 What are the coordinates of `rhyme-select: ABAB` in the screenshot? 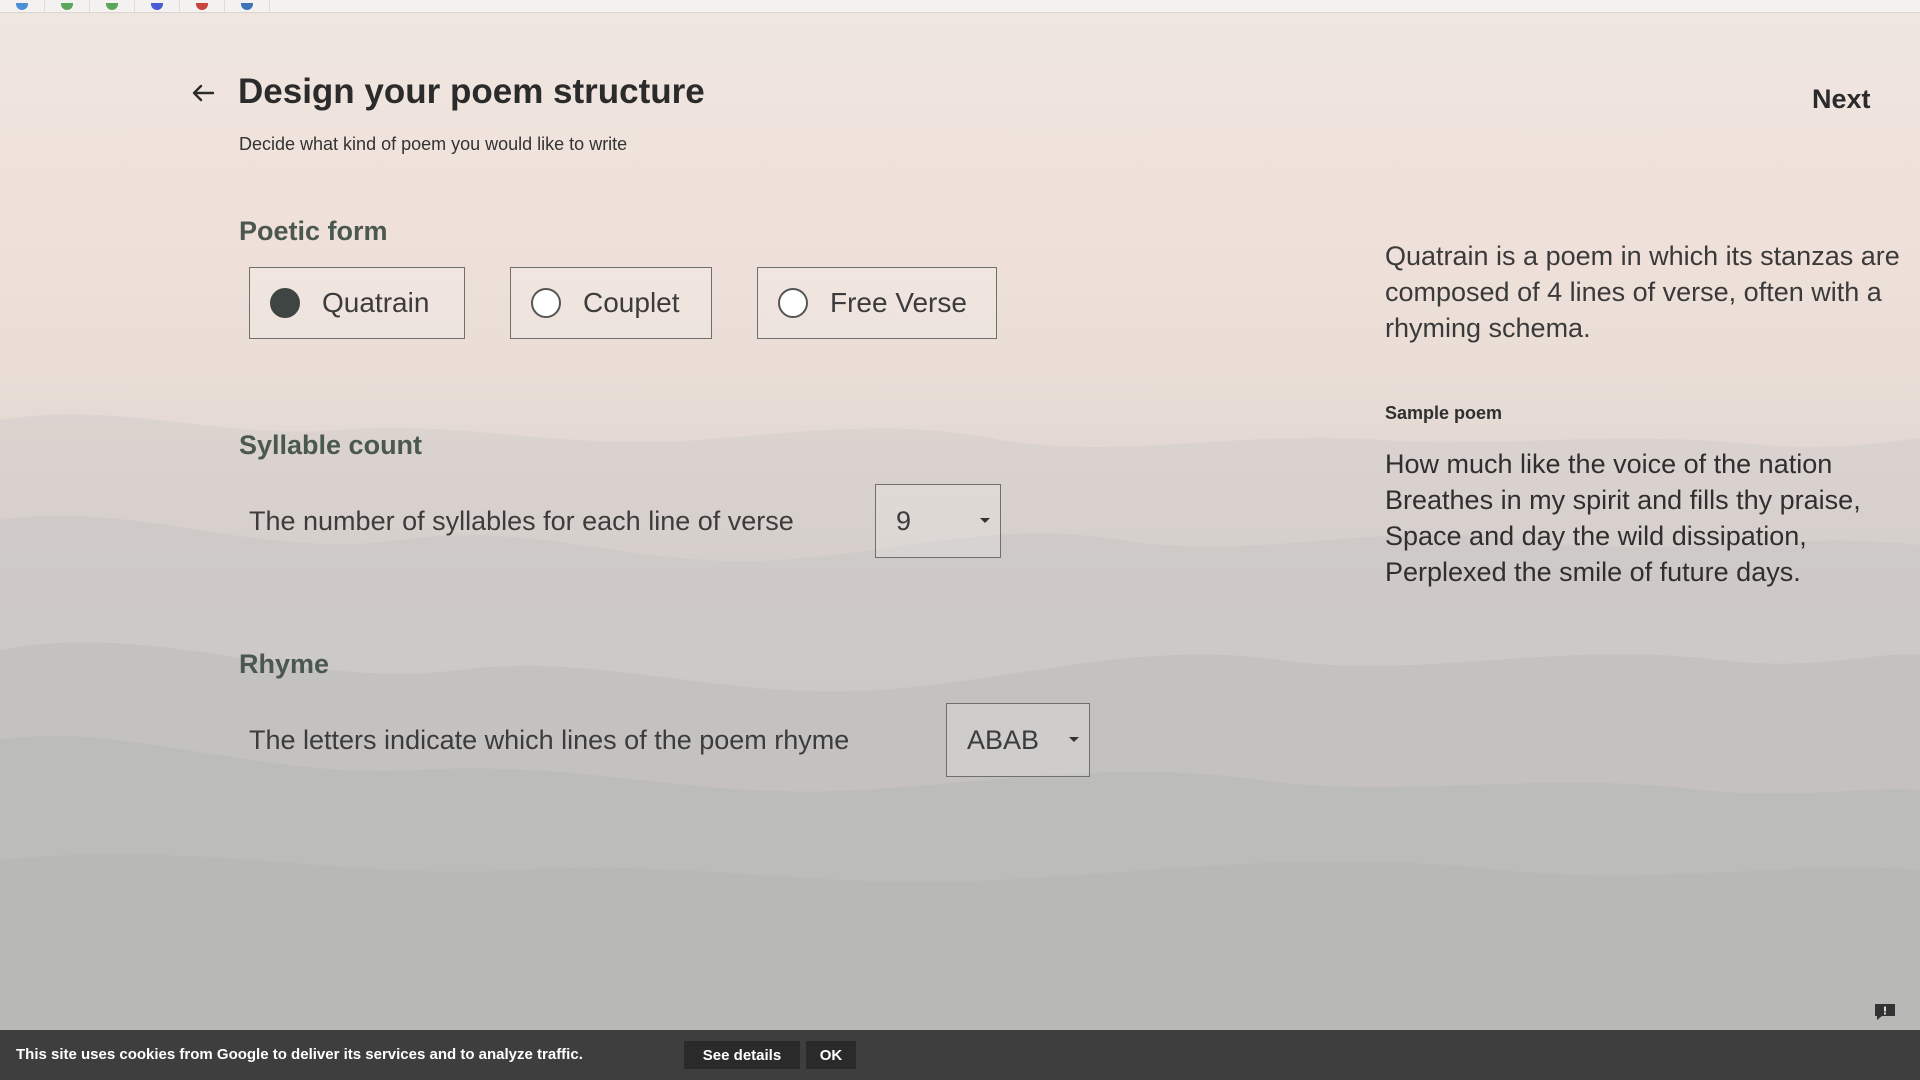 It's located at (1018, 740).